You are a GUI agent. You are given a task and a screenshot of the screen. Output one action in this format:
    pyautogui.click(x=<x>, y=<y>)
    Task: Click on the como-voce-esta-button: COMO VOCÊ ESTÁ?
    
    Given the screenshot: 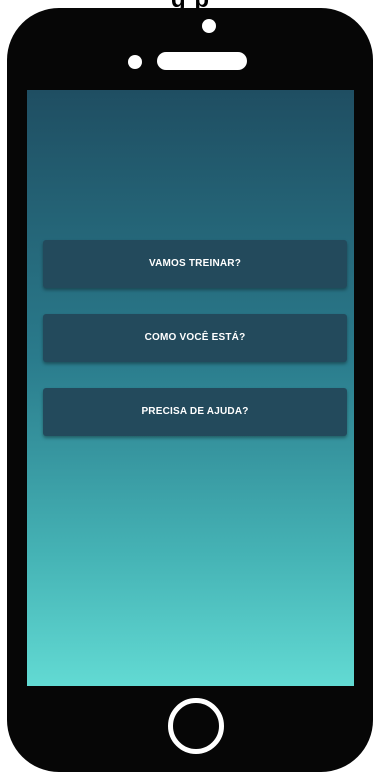 What is the action you would take?
    pyautogui.click(x=195, y=338)
    